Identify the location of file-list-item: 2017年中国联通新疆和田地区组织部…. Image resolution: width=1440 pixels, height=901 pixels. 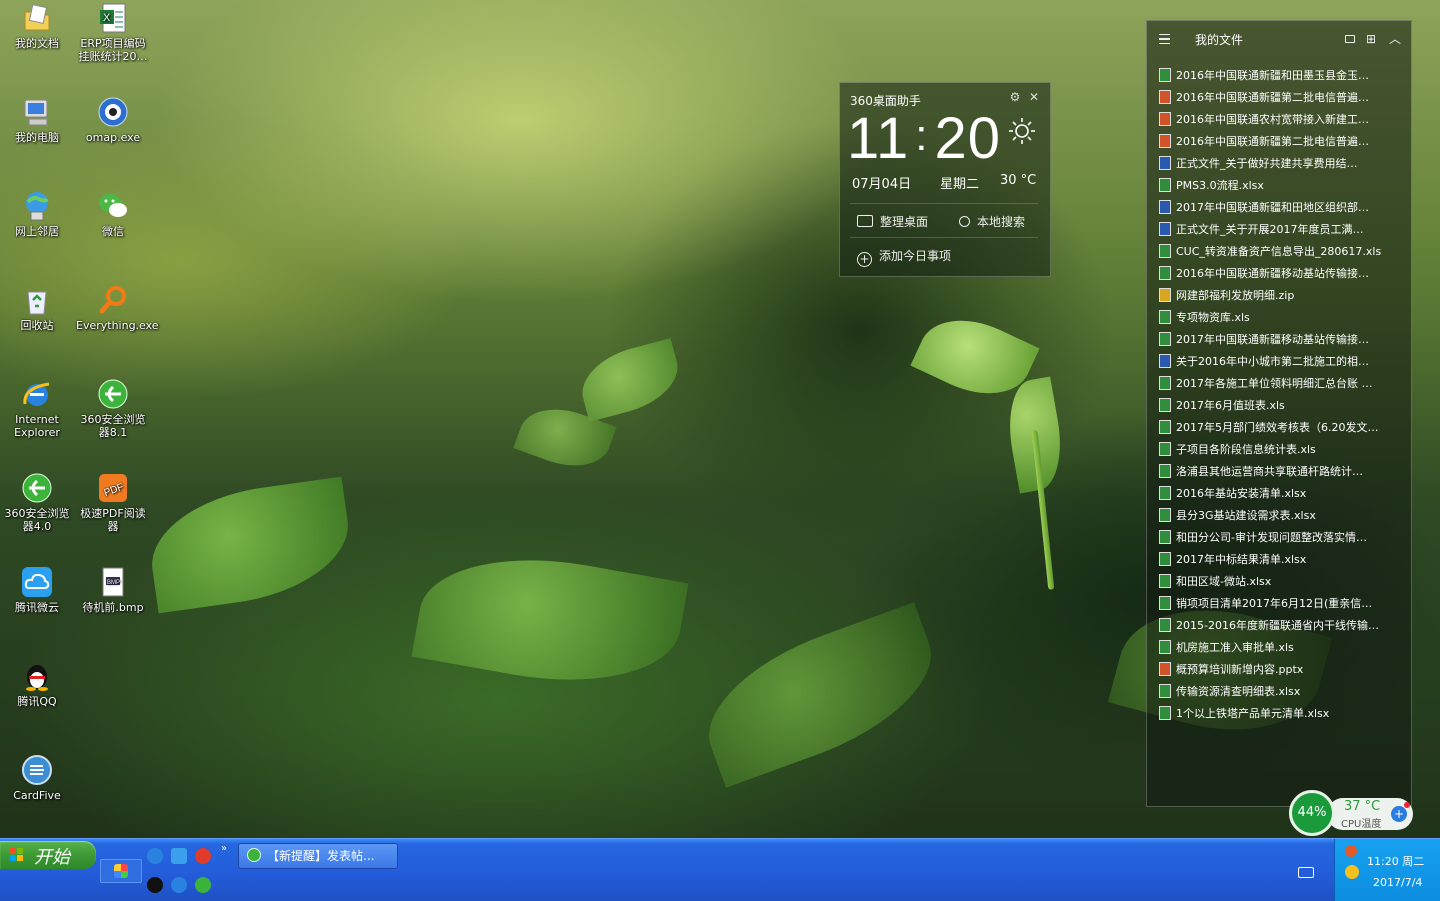
(1279, 208).